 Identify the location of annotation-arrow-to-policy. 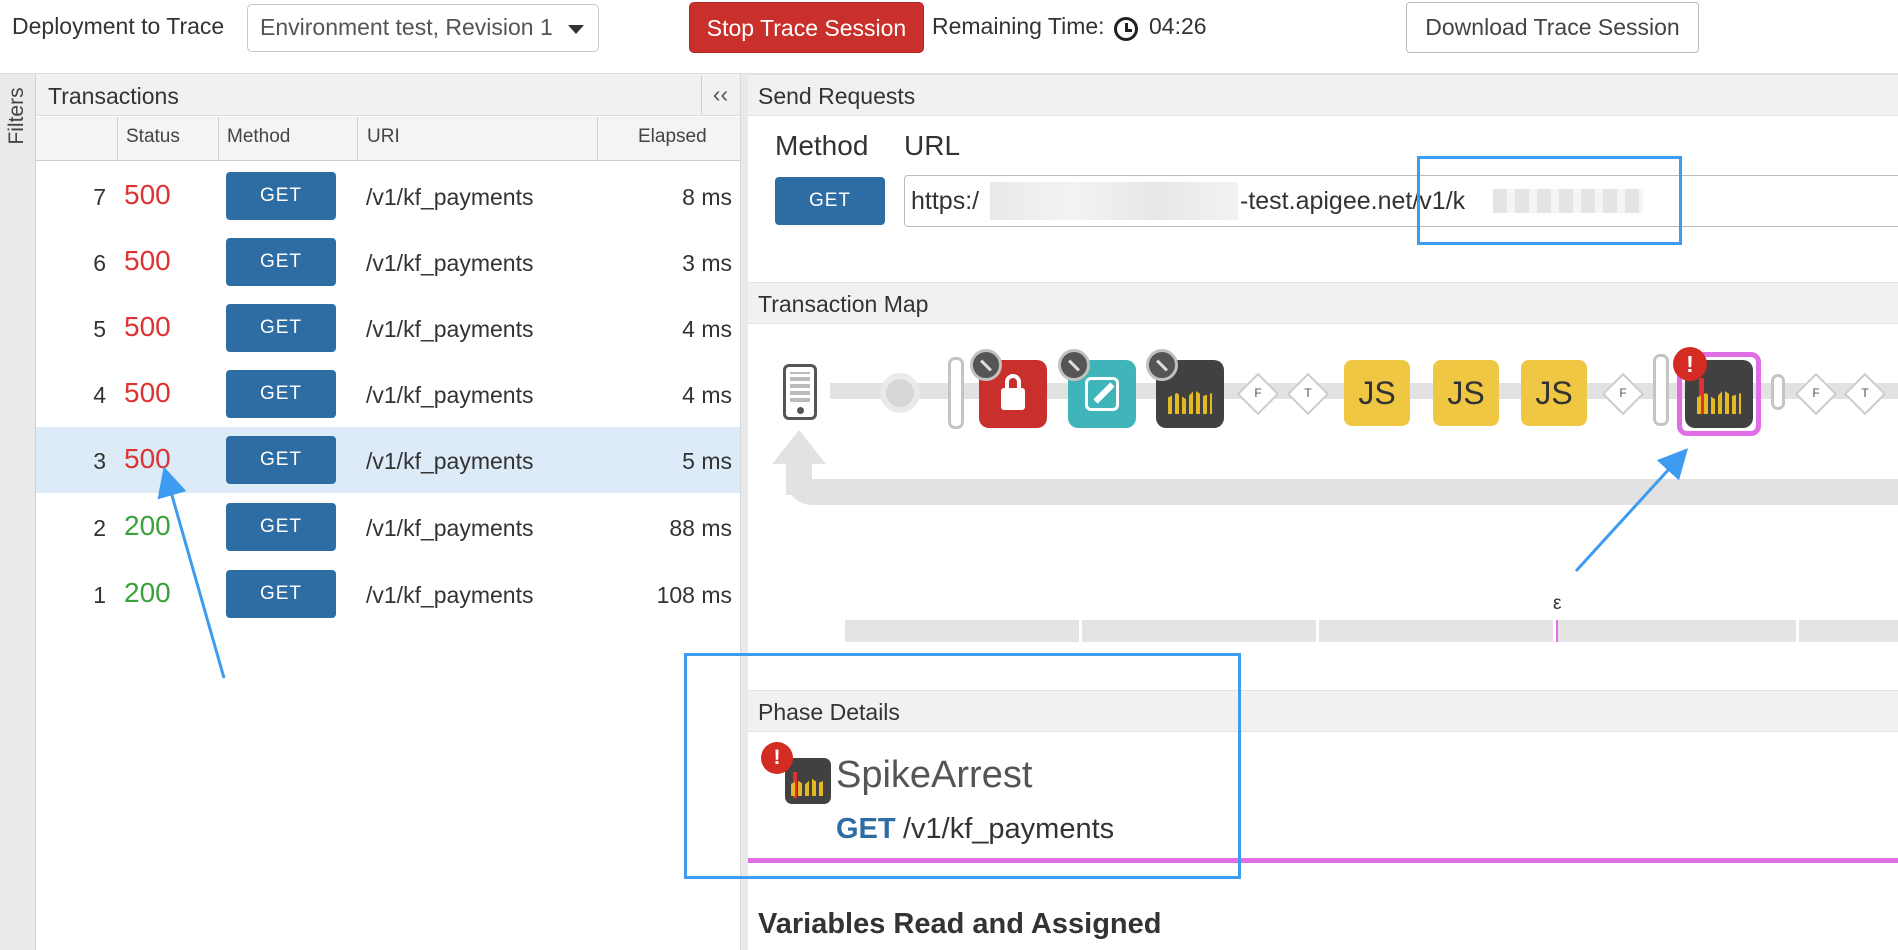
(1631, 510).